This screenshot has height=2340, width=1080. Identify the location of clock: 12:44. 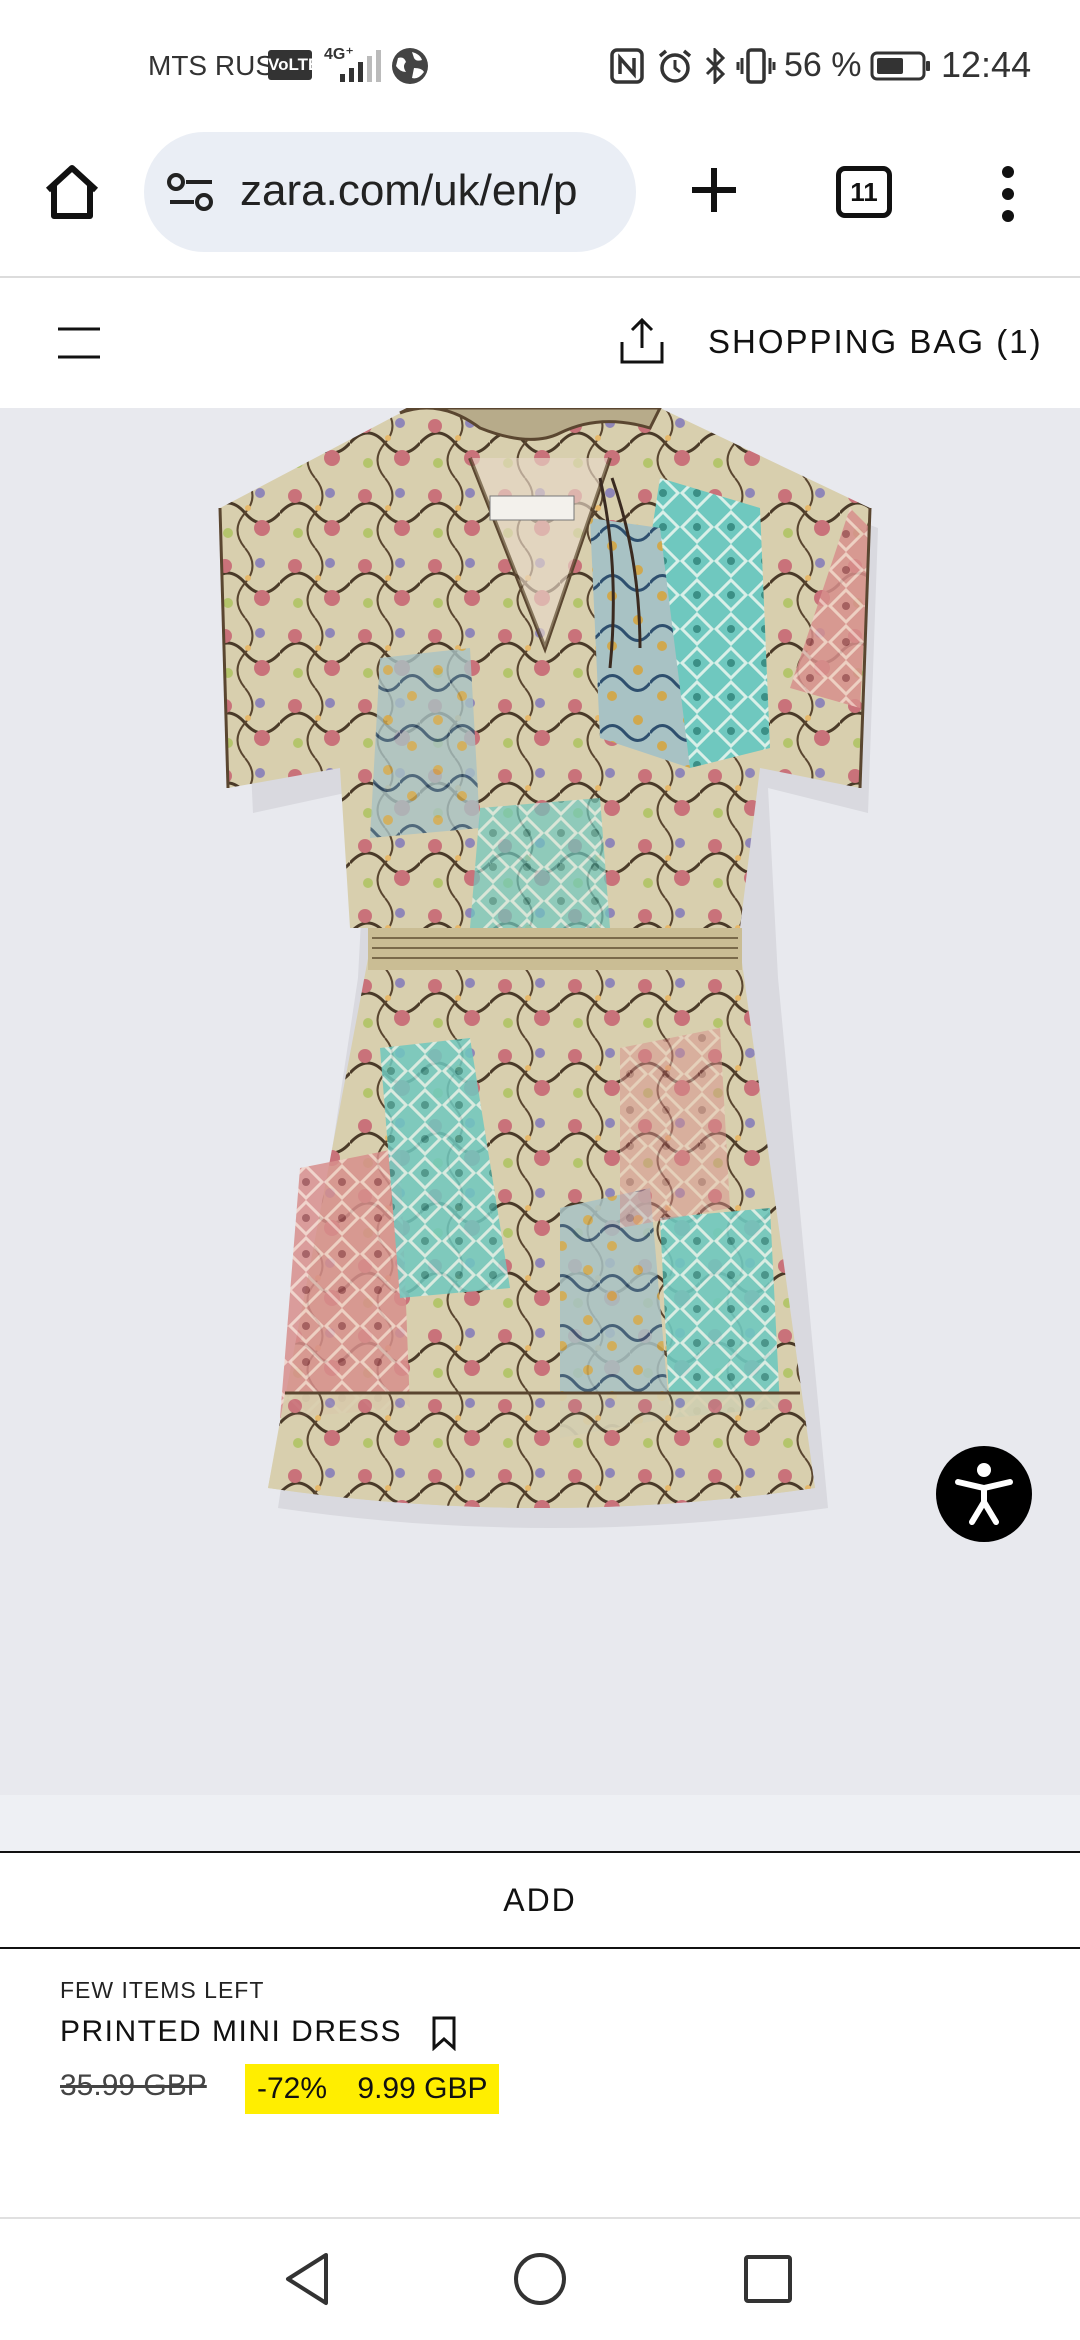
(986, 64).